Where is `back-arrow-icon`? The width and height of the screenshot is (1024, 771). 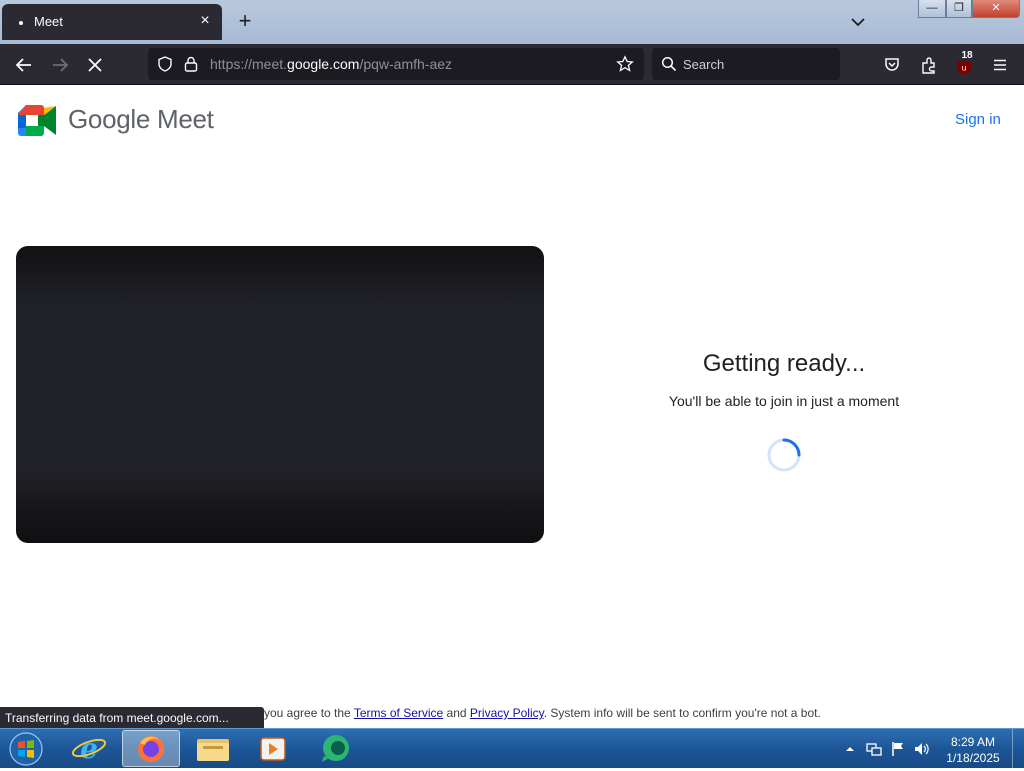
back-arrow-icon is located at coordinates (24, 65).